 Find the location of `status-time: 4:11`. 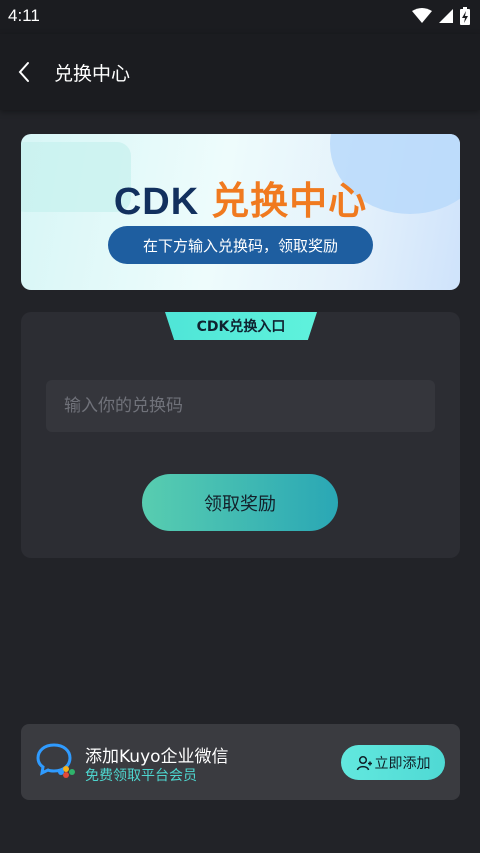

status-time: 4:11 is located at coordinates (24, 15).